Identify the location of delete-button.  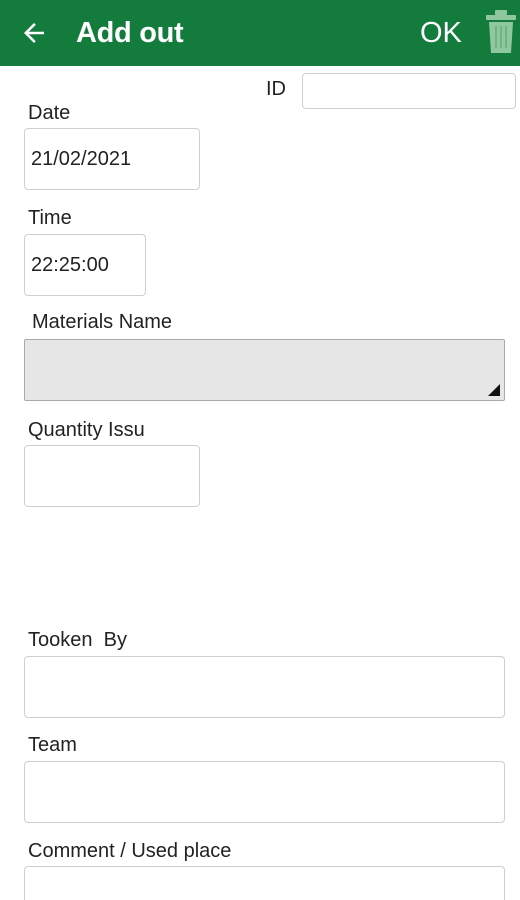
(501, 32).